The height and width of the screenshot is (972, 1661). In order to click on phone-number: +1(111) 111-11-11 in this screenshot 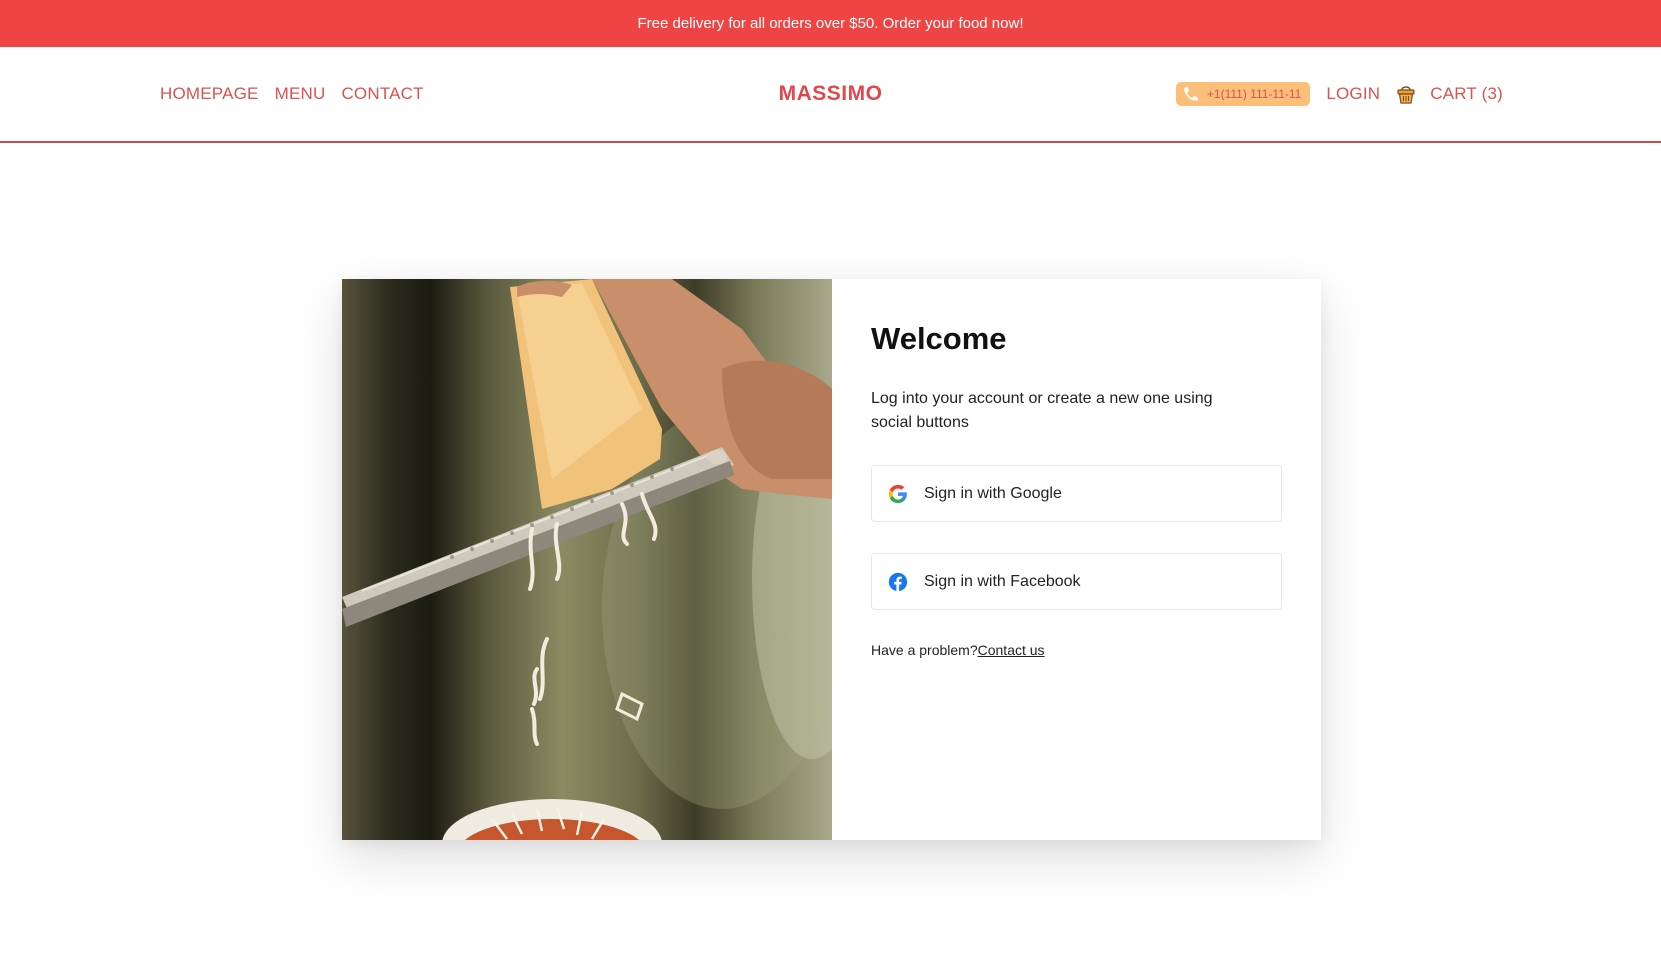, I will do `click(1254, 94)`.